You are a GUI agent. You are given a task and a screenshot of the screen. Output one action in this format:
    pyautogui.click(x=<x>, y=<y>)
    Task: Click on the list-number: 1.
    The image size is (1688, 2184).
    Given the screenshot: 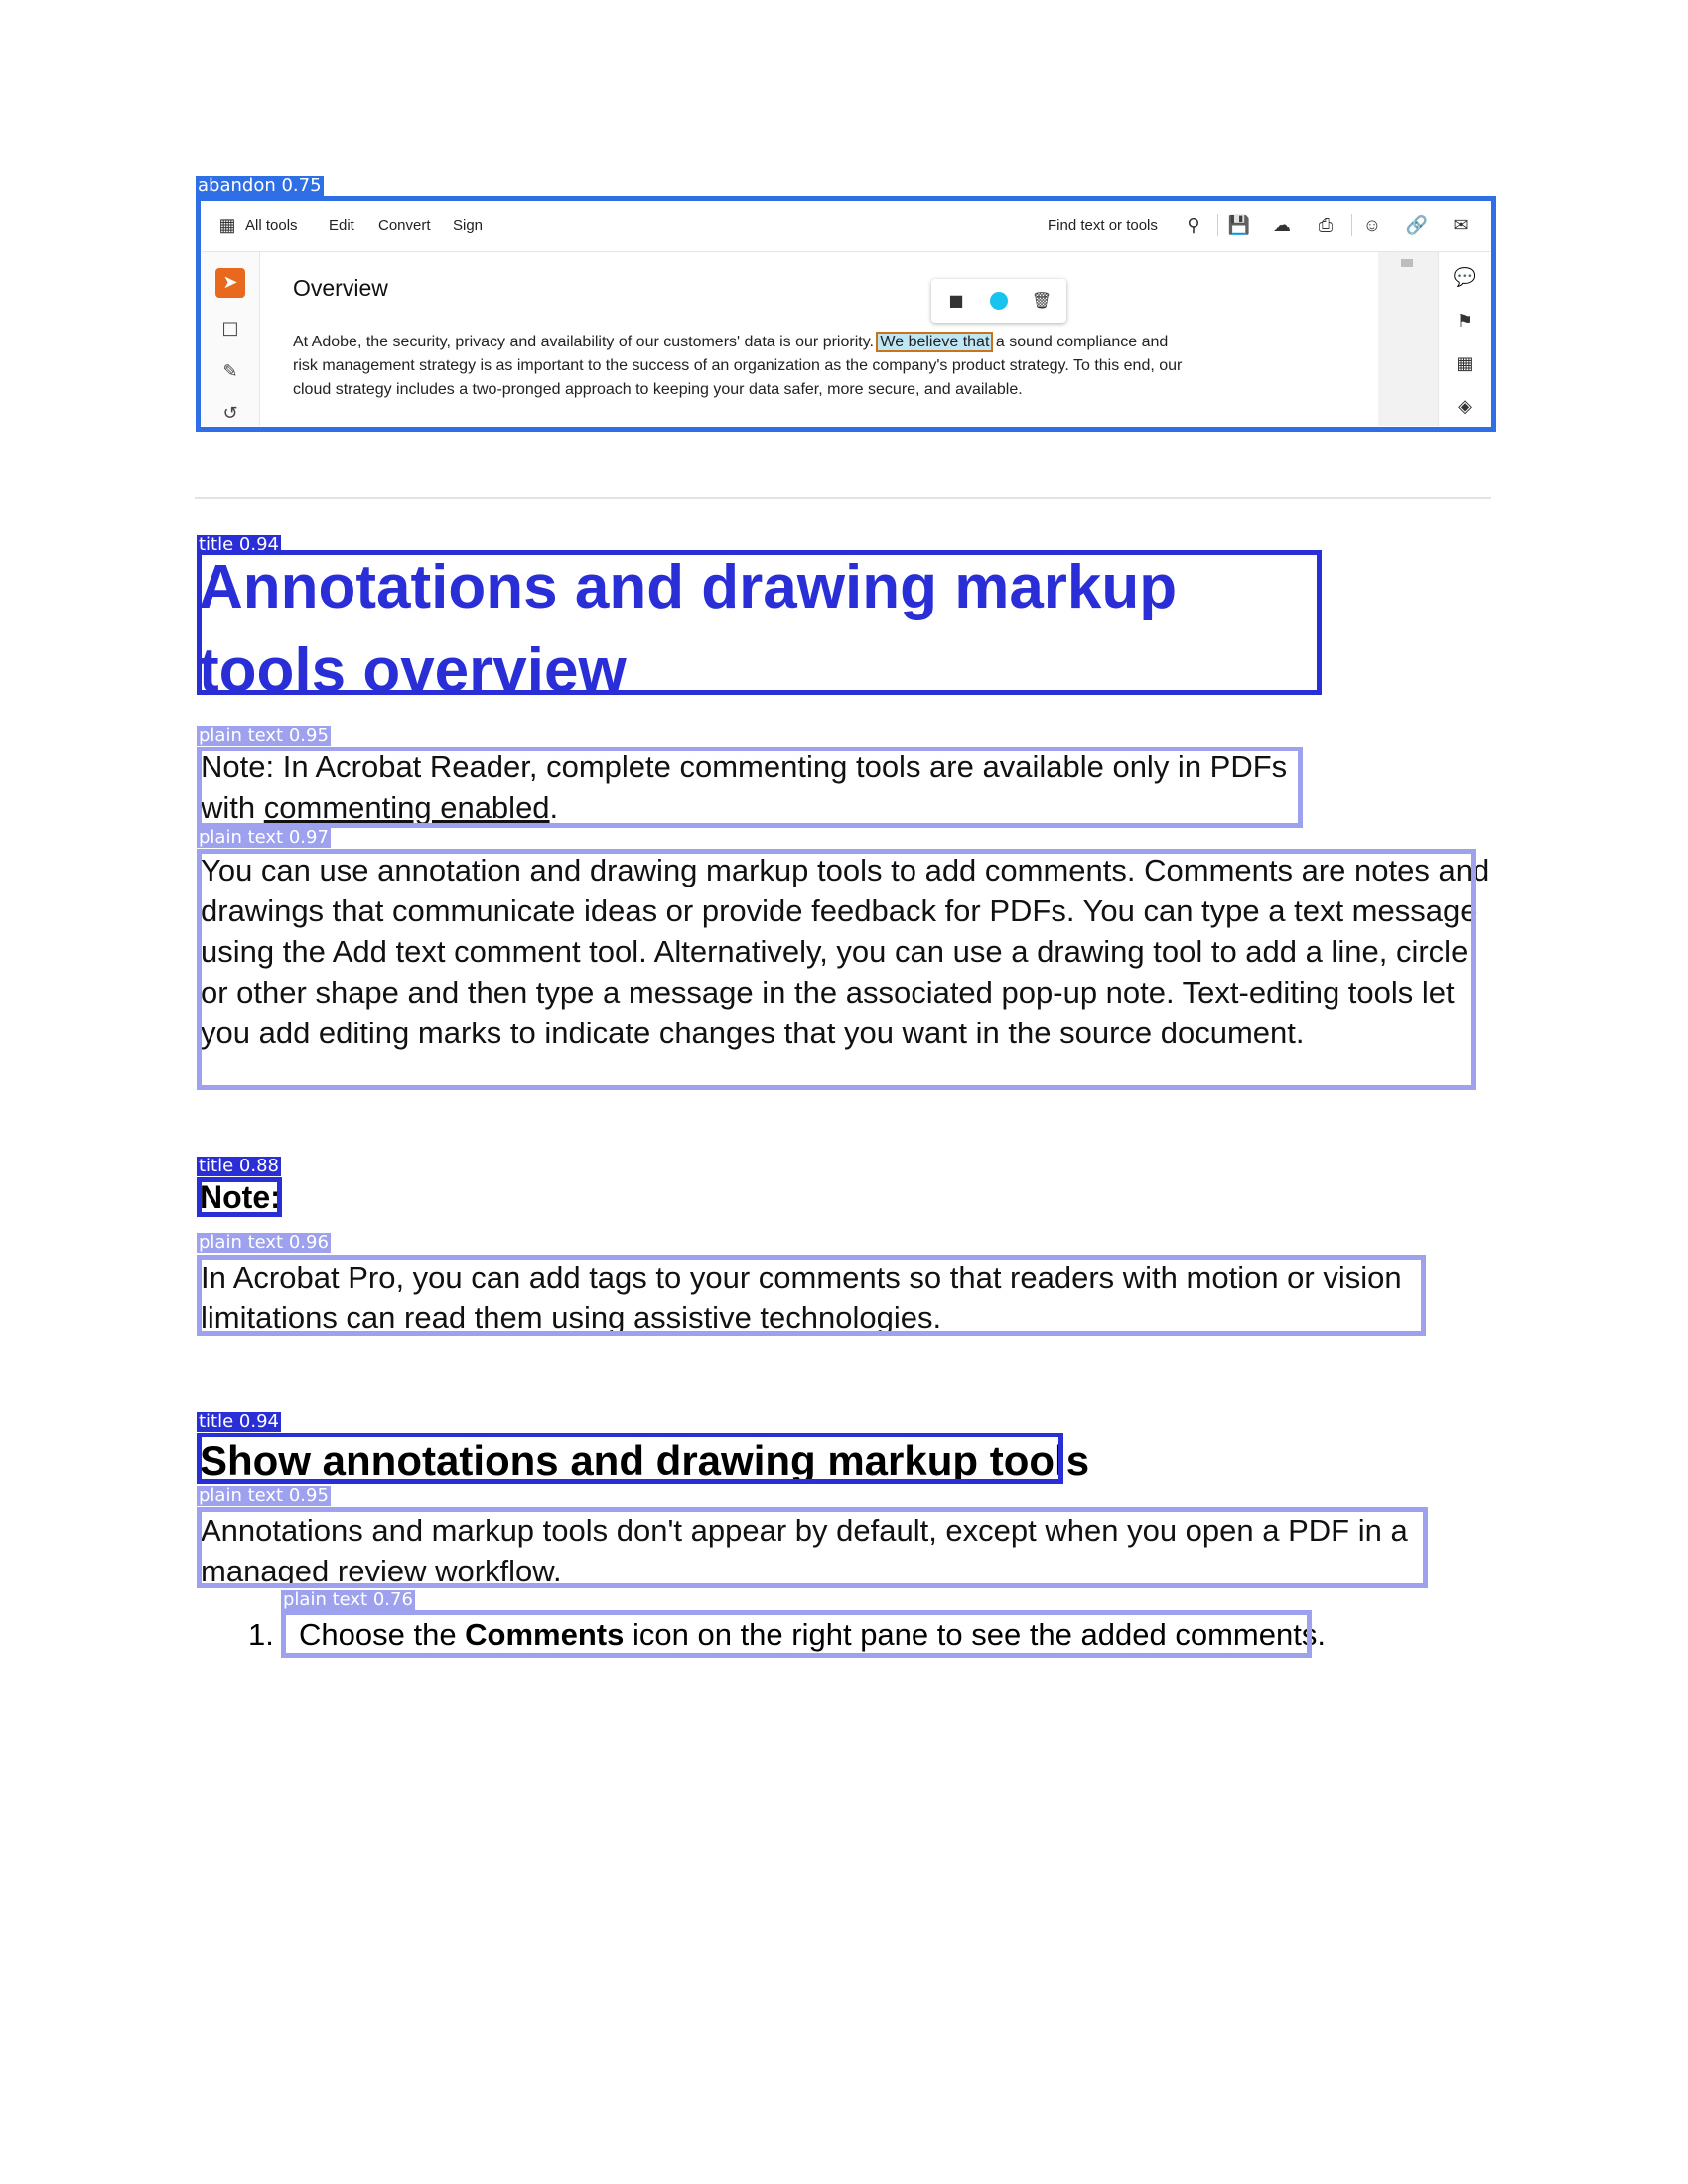 What is the action you would take?
    pyautogui.click(x=261, y=1634)
    